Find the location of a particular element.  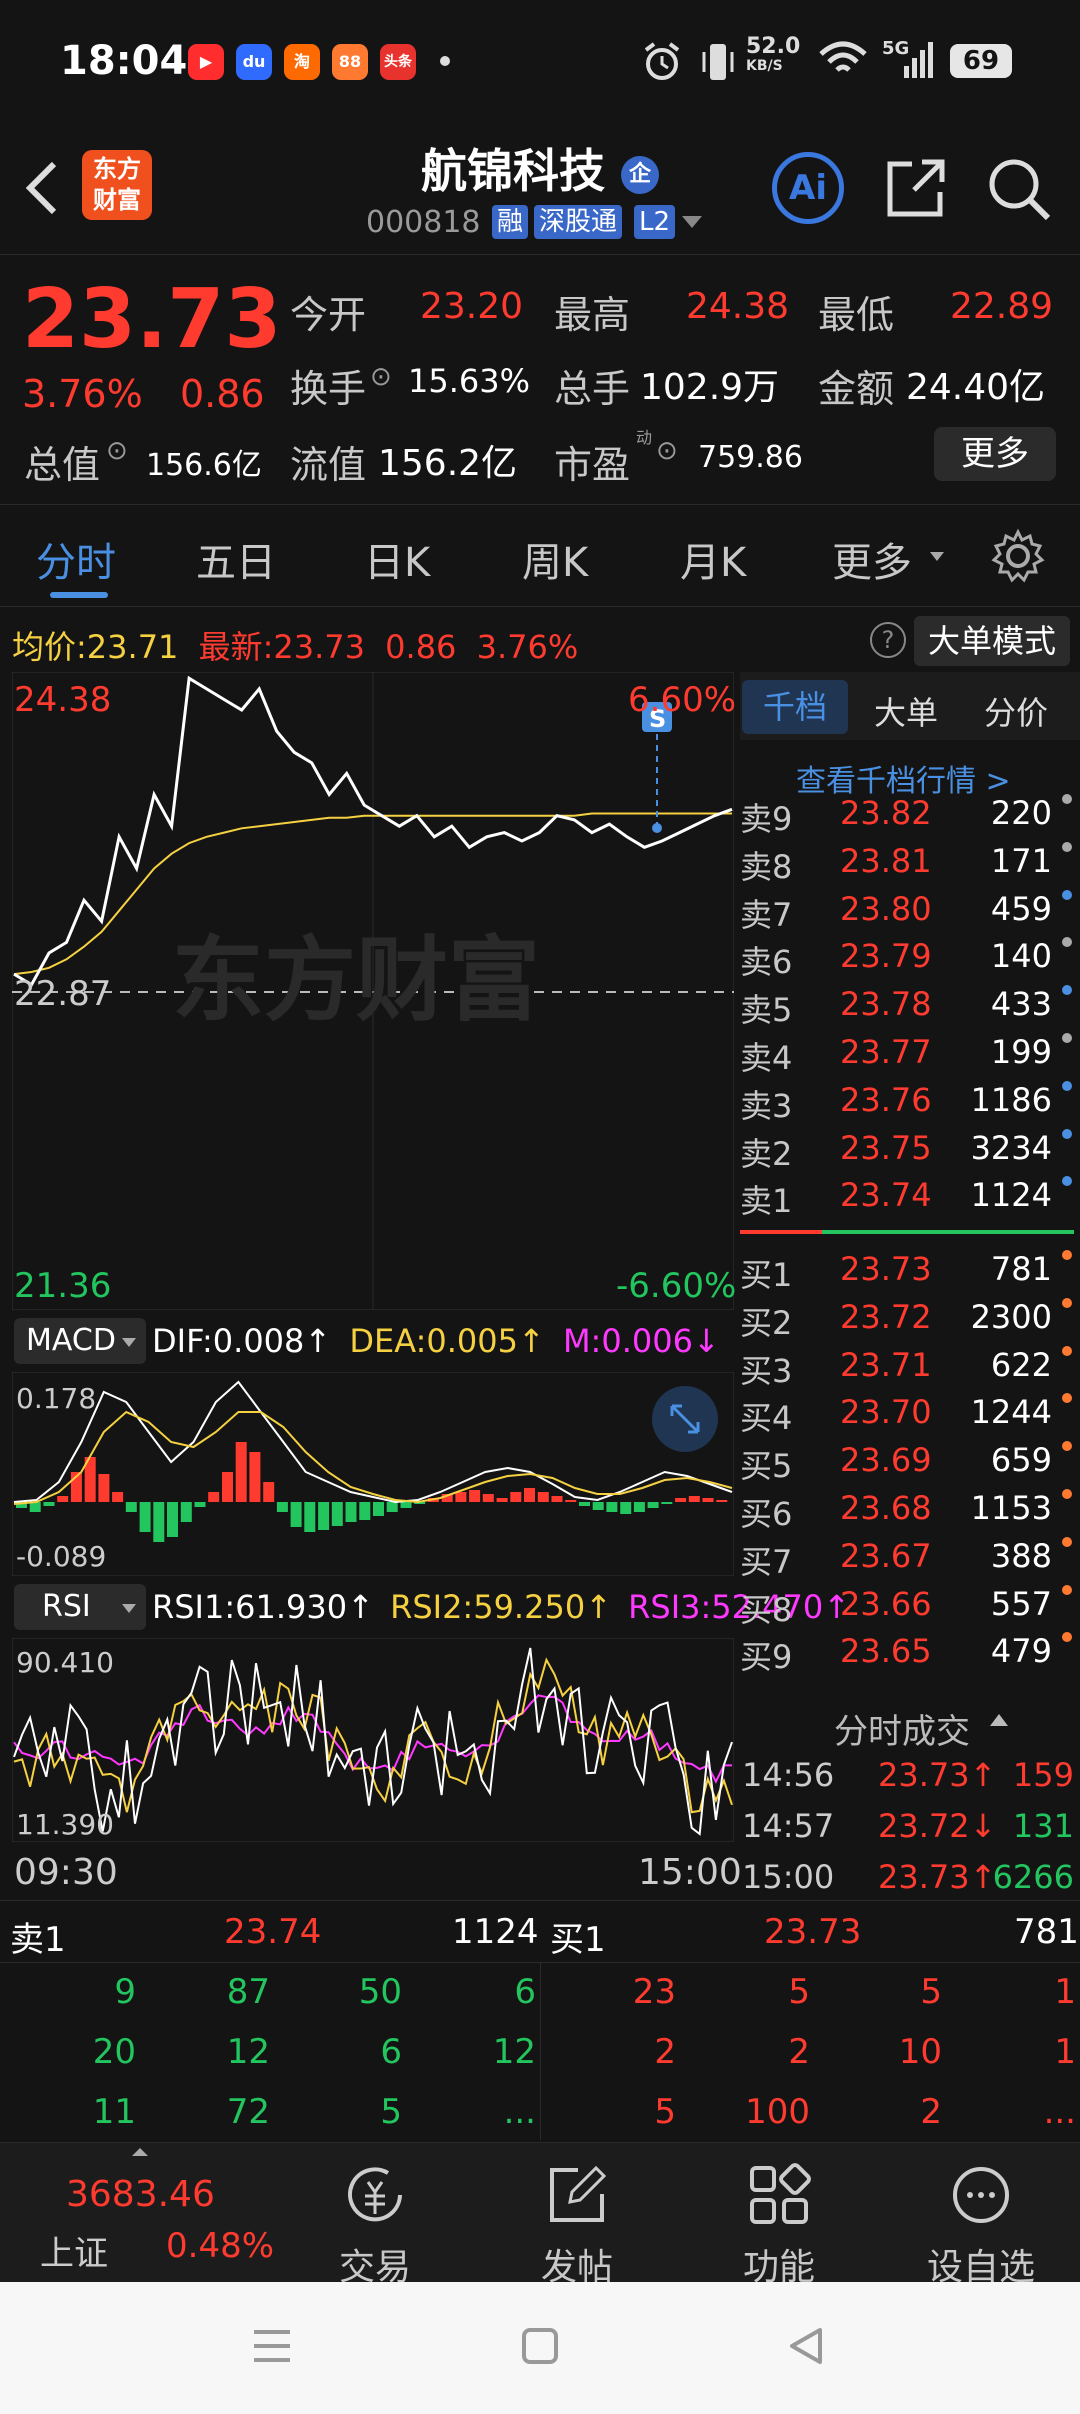

tick-row: 15:00 23.73↑ 6266 is located at coordinates (910, 1882).